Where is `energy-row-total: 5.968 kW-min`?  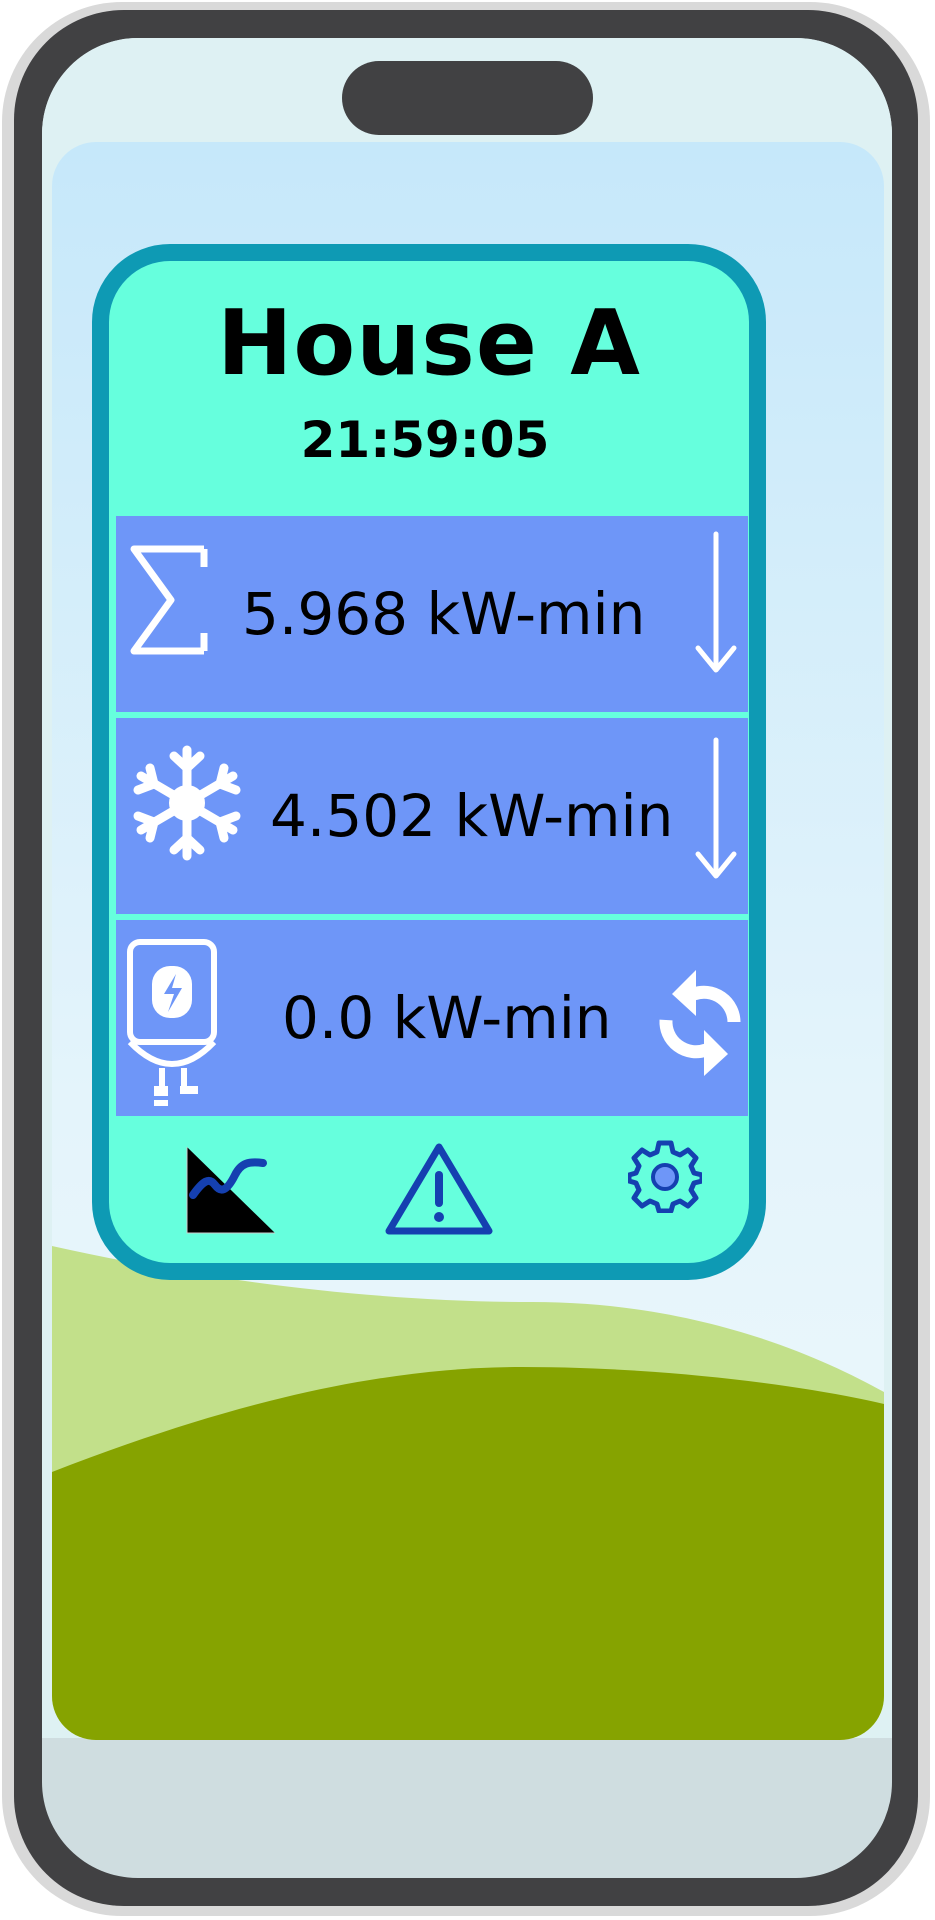 energy-row-total: 5.968 kW-min is located at coordinates (432, 614).